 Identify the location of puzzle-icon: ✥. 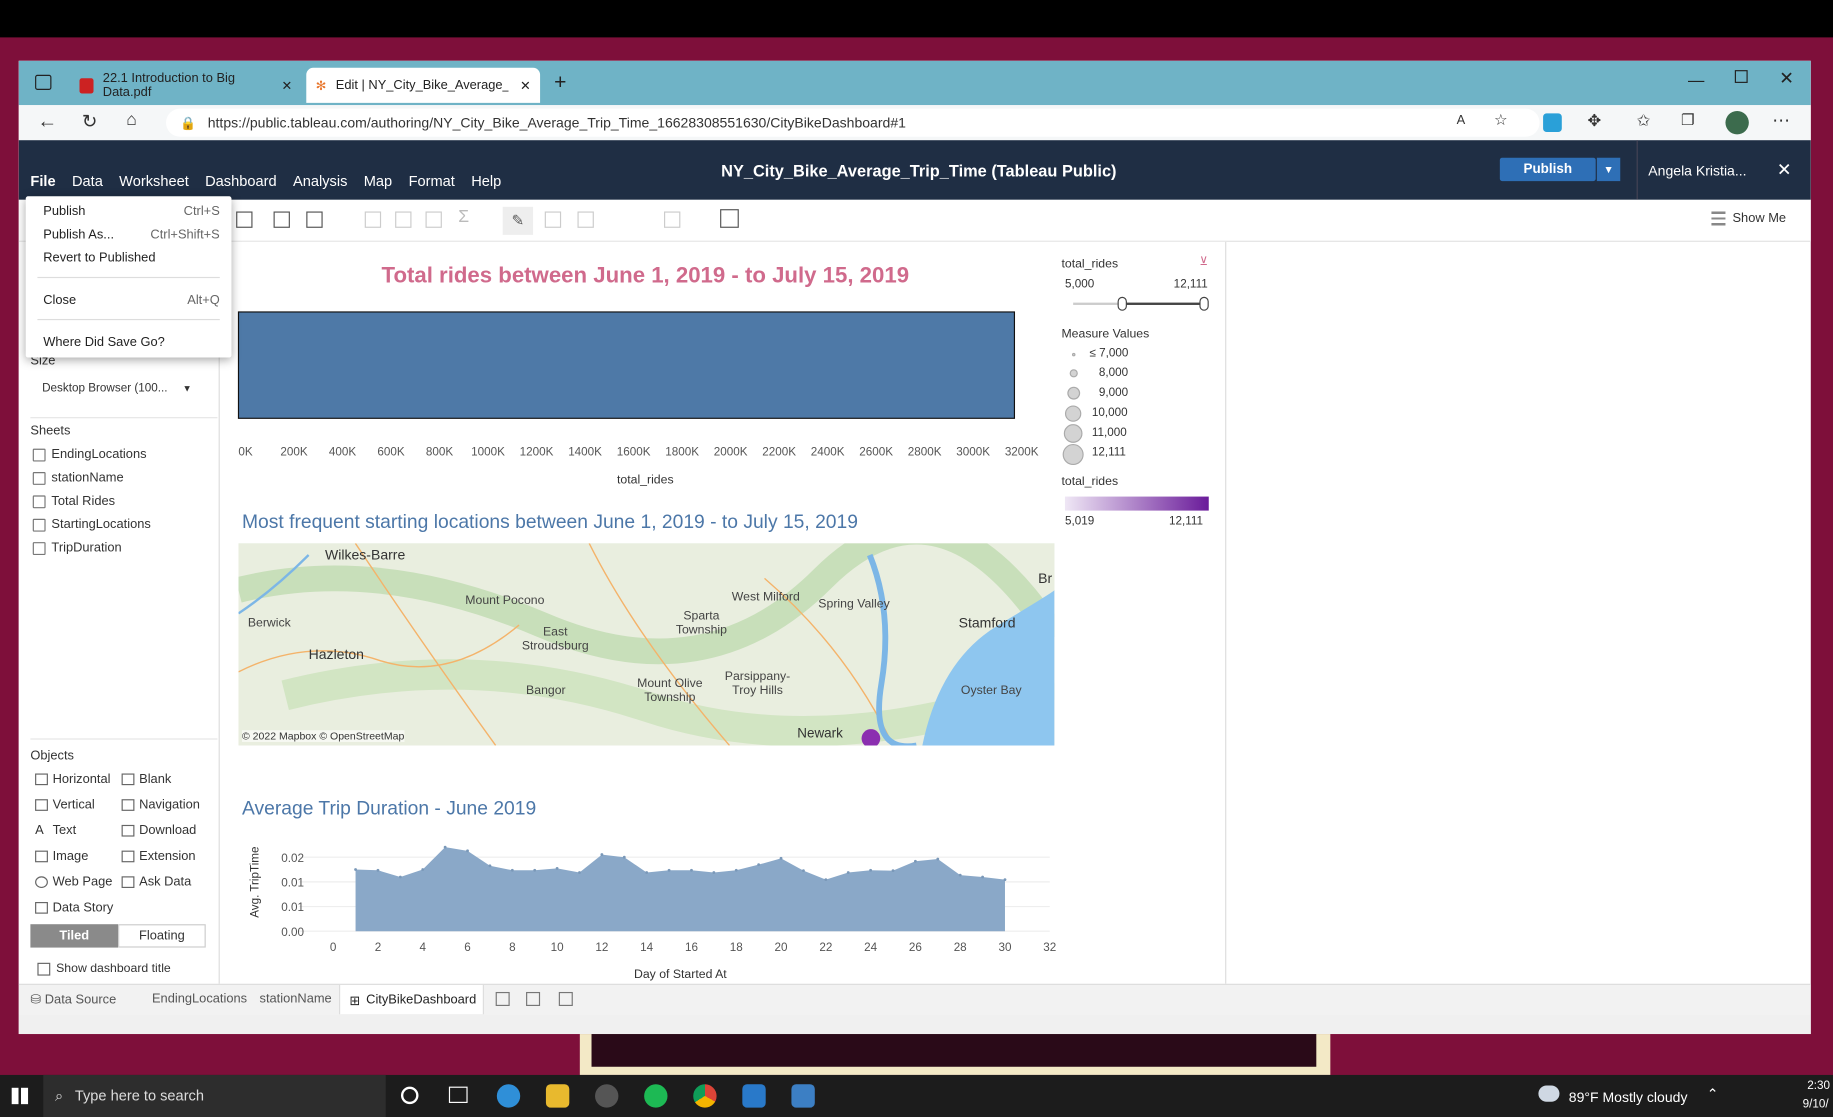
(1595, 121).